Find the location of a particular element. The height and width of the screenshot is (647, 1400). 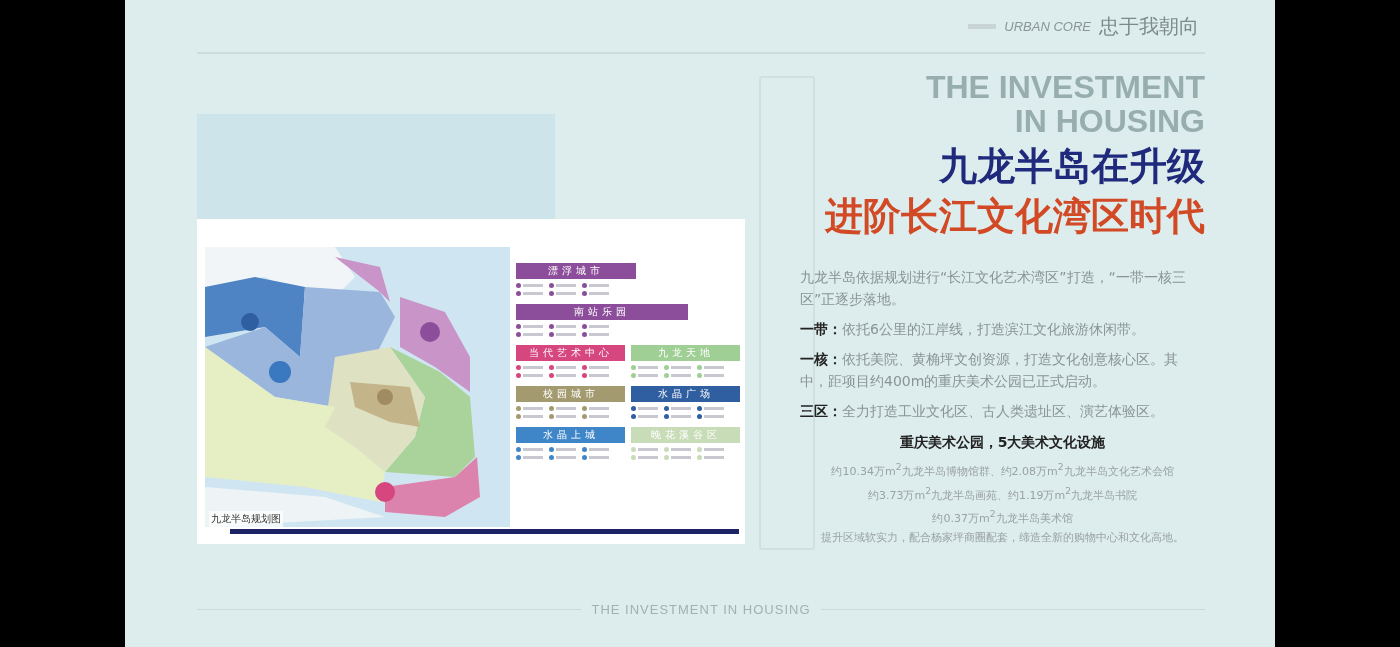

point-paragraph: 一带：依托6公里的江岸线，打造滨江文化旅游休闲带。 is located at coordinates (973, 329).